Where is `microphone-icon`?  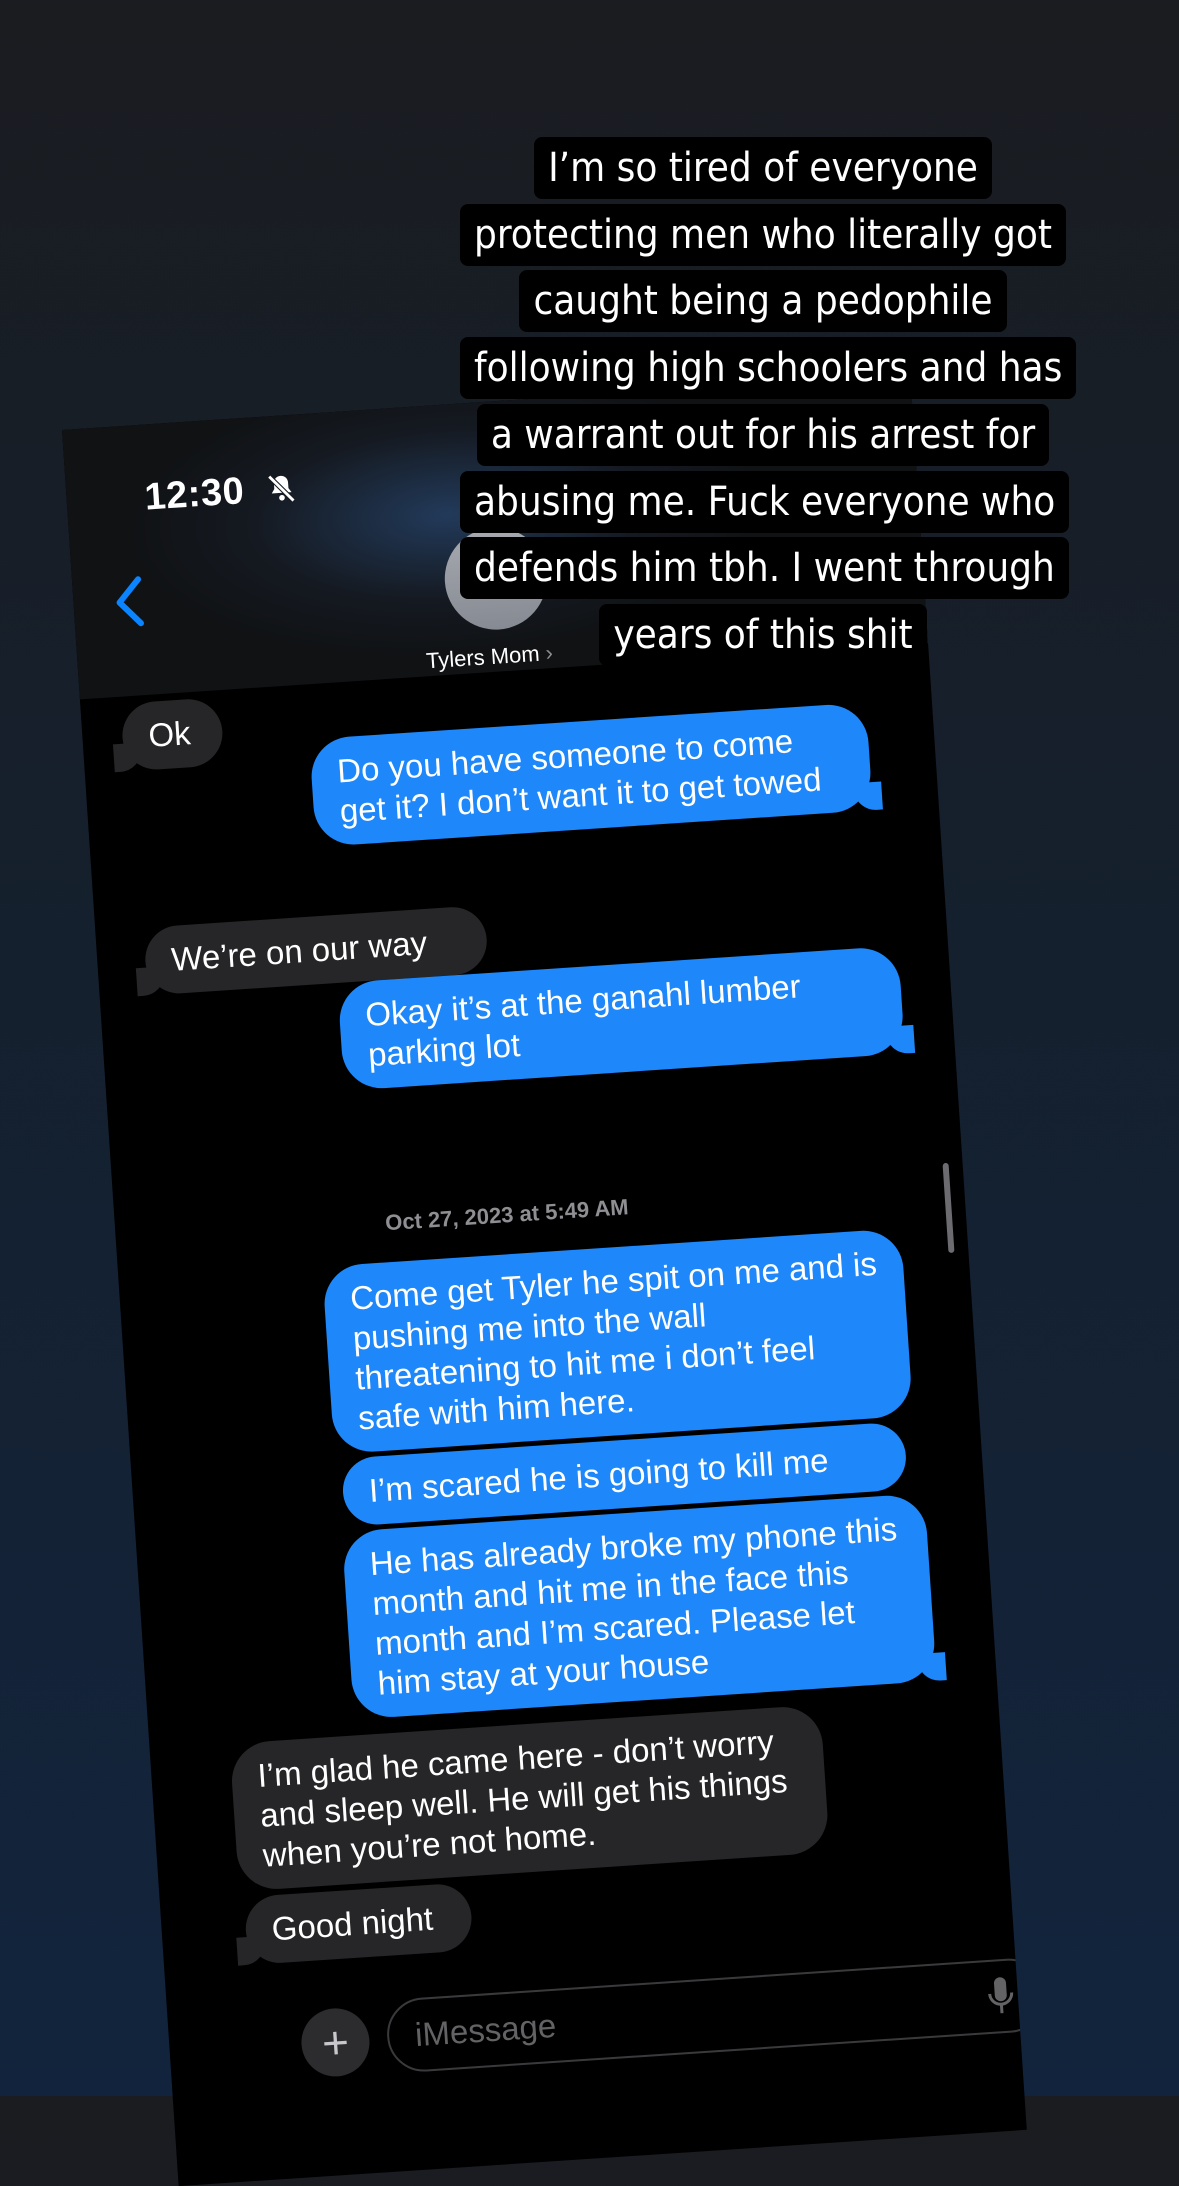 microphone-icon is located at coordinates (1001, 1996).